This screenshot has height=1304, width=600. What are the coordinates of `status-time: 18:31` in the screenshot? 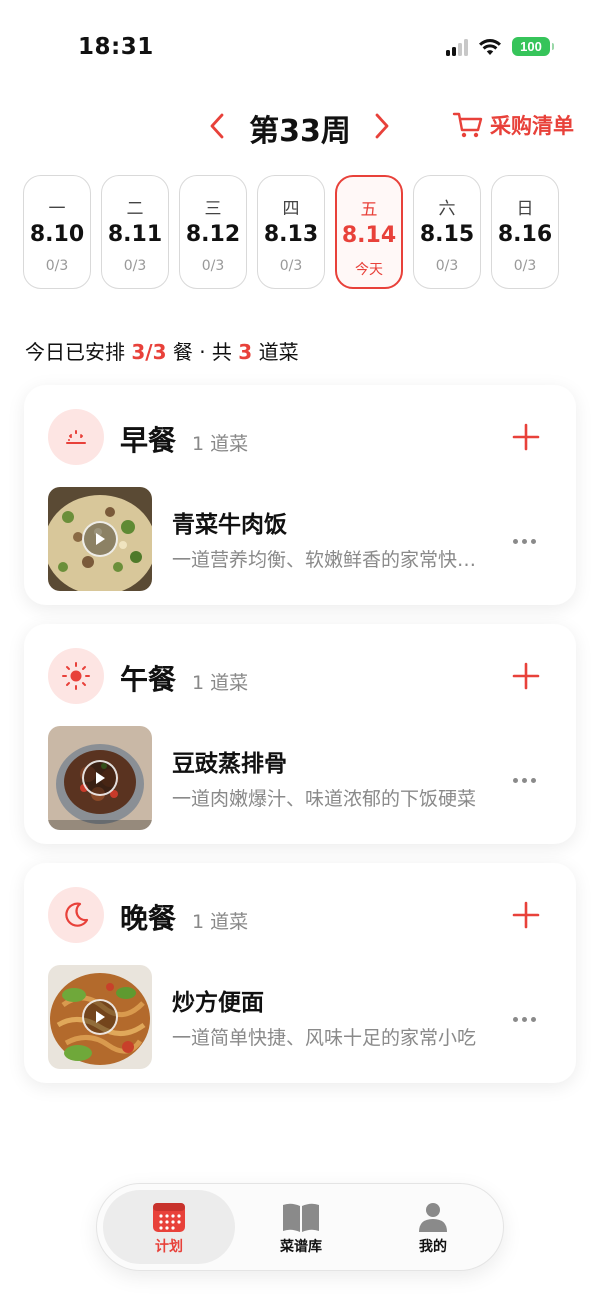 It's located at (116, 47).